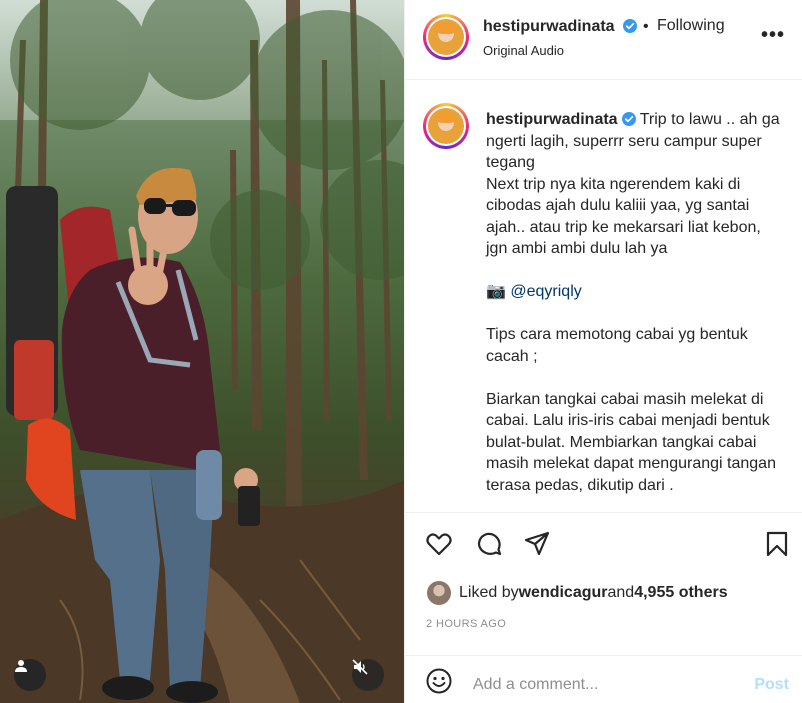  Describe the element at coordinates (360, 667) in the screenshot. I see `speaker-muted-icon` at that location.